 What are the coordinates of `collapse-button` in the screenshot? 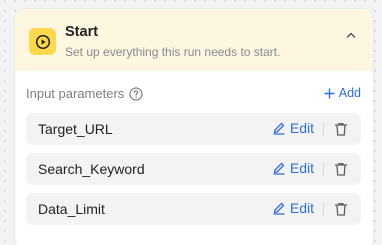 It's located at (351, 35).